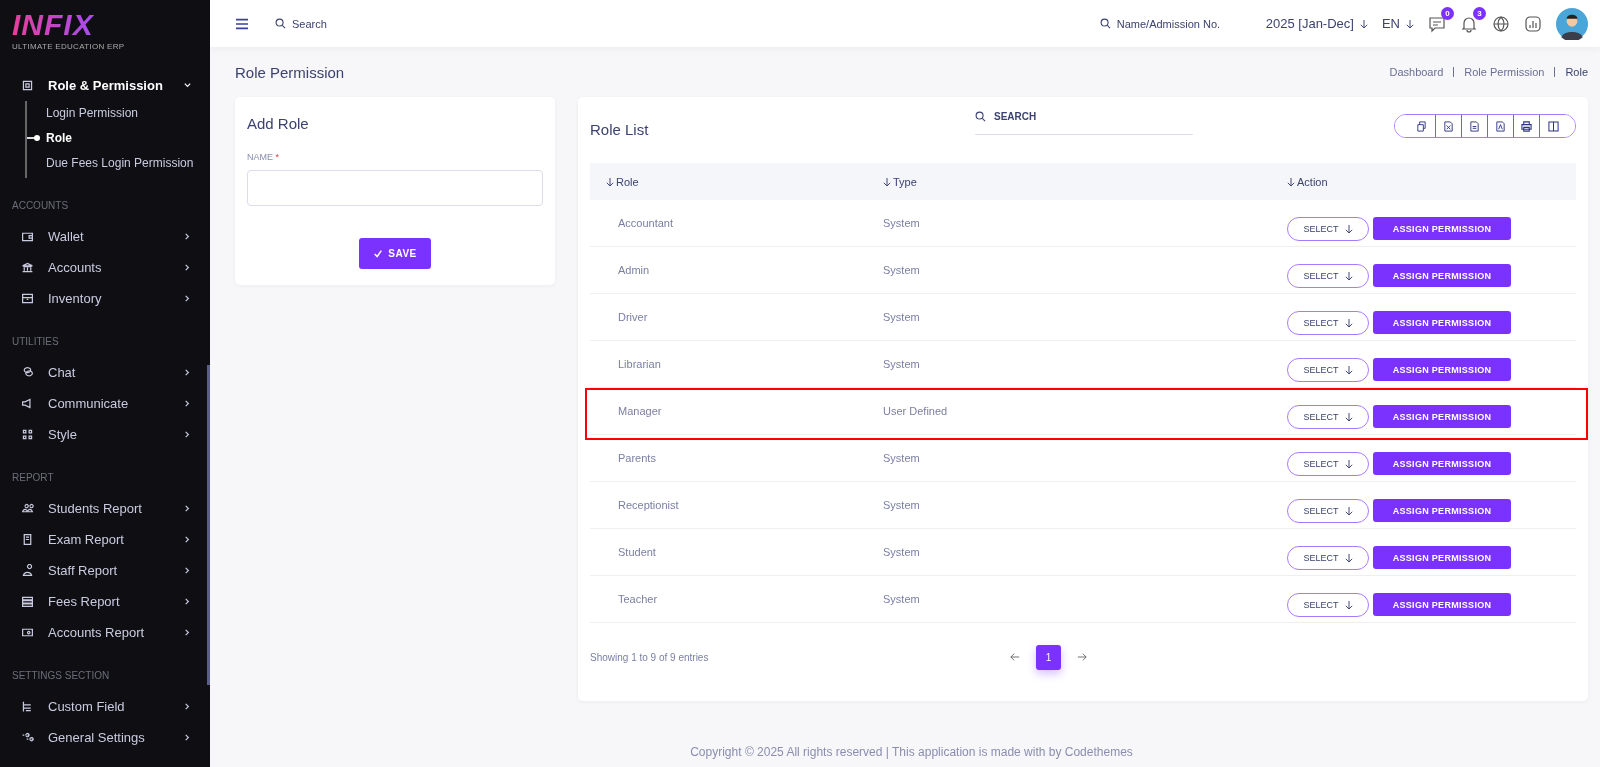  I want to click on columns-button, so click(1557, 126).